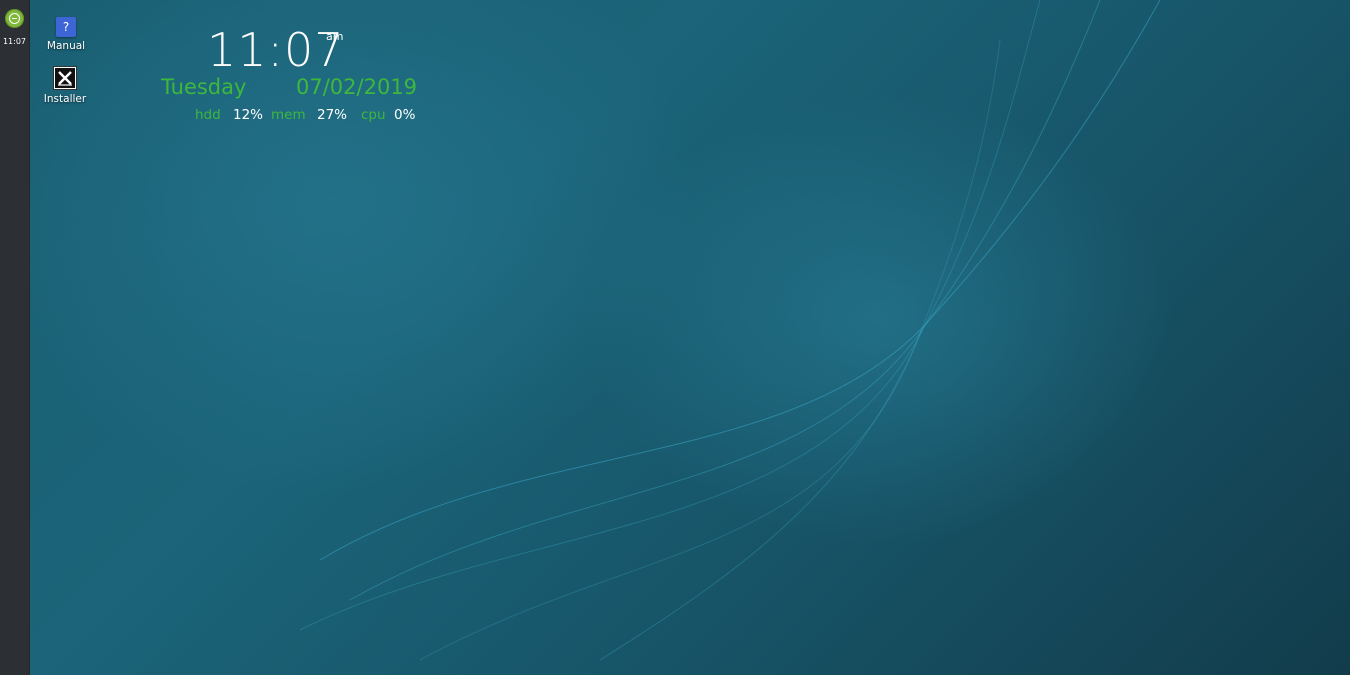 The image size is (1350, 675). I want to click on clock-date: 07/02/2019, so click(357, 87).